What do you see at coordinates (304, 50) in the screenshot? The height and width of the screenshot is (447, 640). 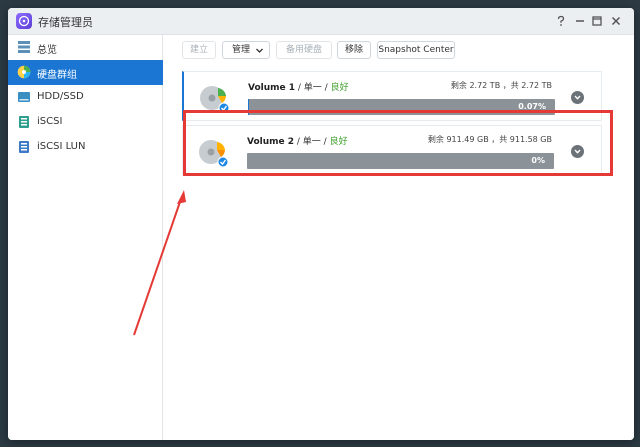 I see `spare-disk-button: 备用硬盘` at bounding box center [304, 50].